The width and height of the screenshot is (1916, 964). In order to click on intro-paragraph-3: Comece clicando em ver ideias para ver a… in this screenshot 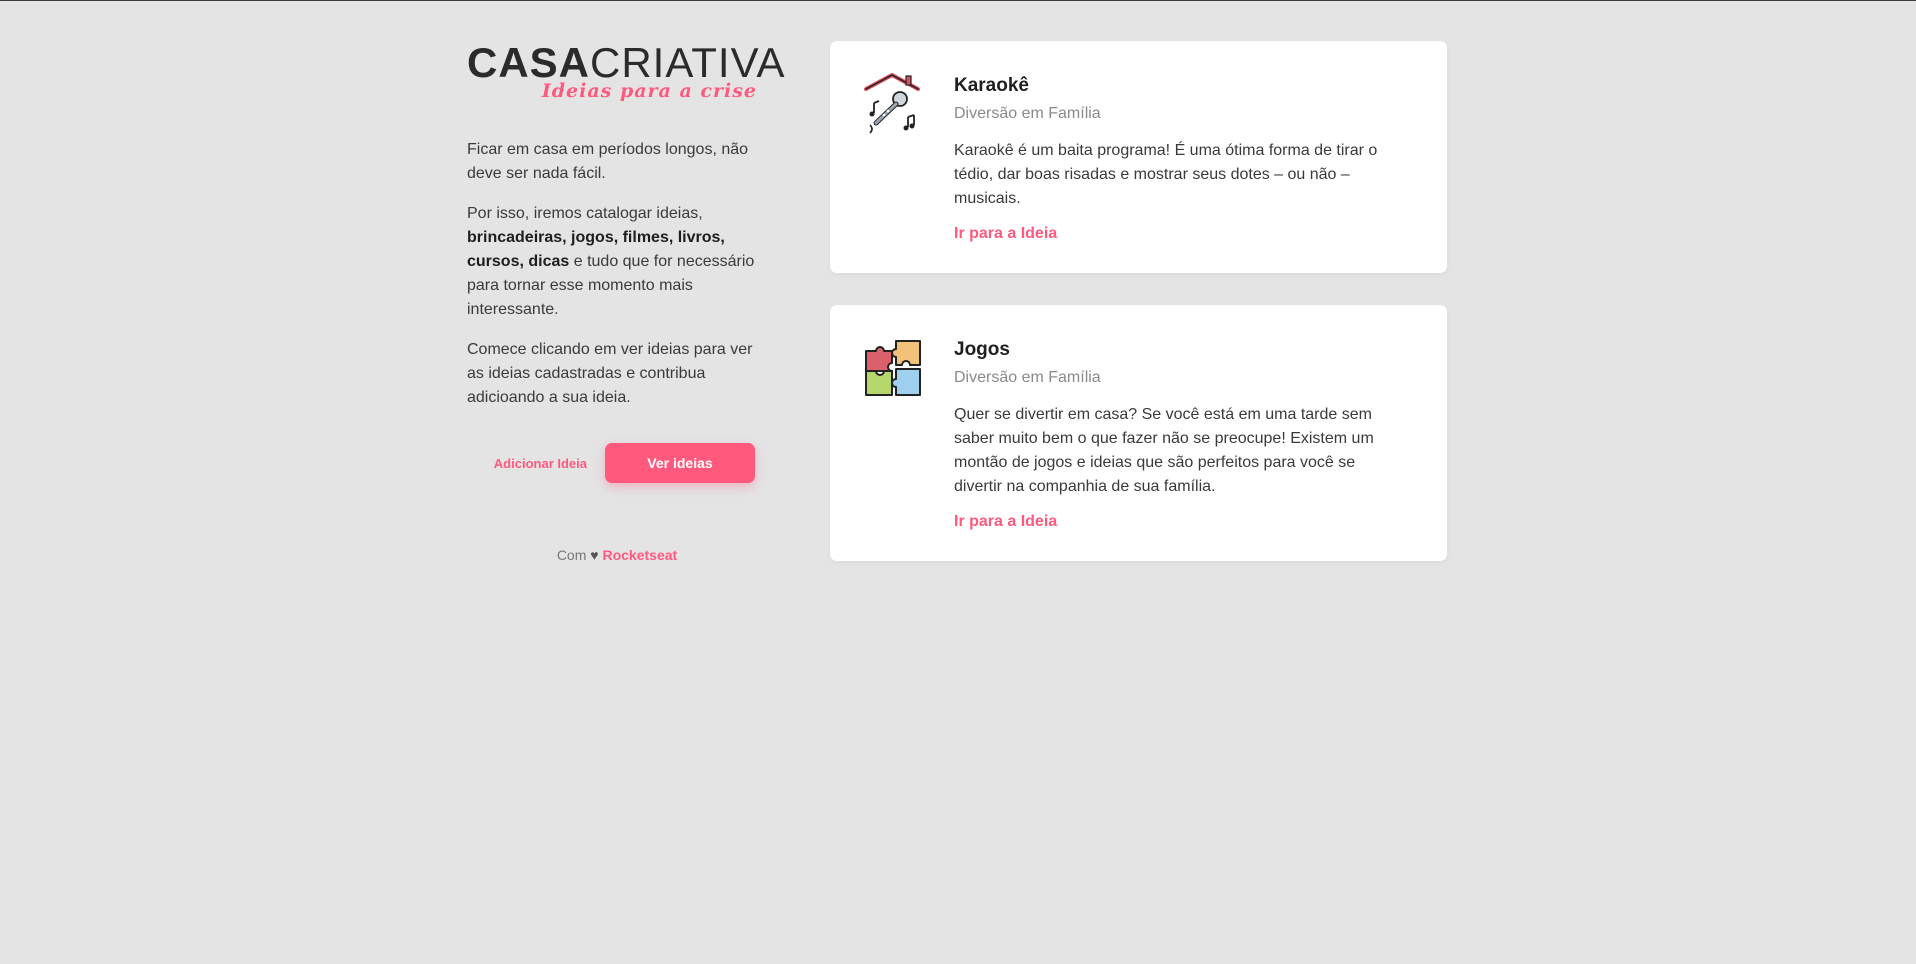, I will do `click(610, 373)`.